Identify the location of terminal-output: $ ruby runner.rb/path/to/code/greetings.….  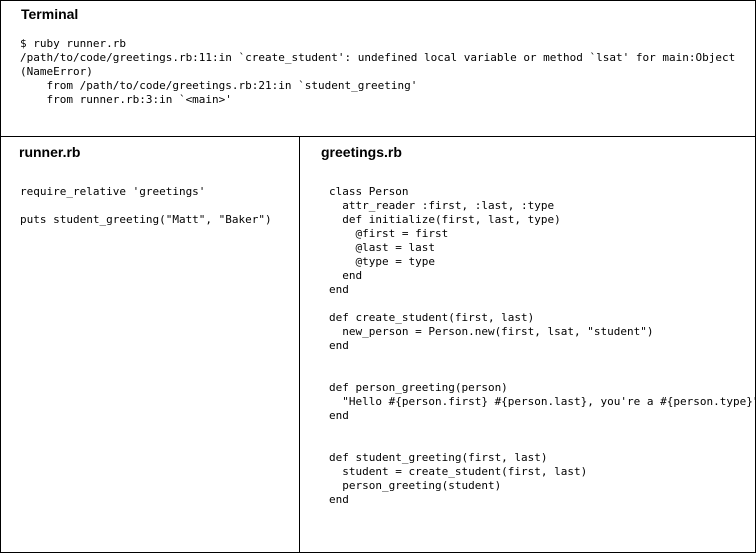
(377, 72).